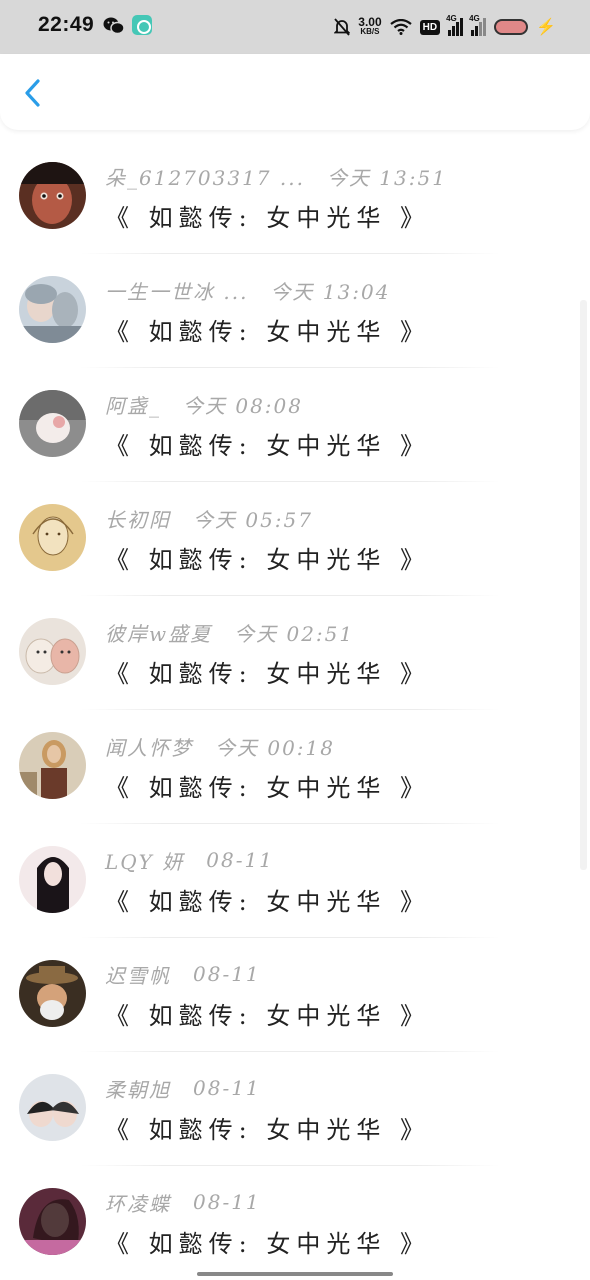 This screenshot has height=1280, width=590. Describe the element at coordinates (400, 27) in the screenshot. I see `wifi-icon` at that location.